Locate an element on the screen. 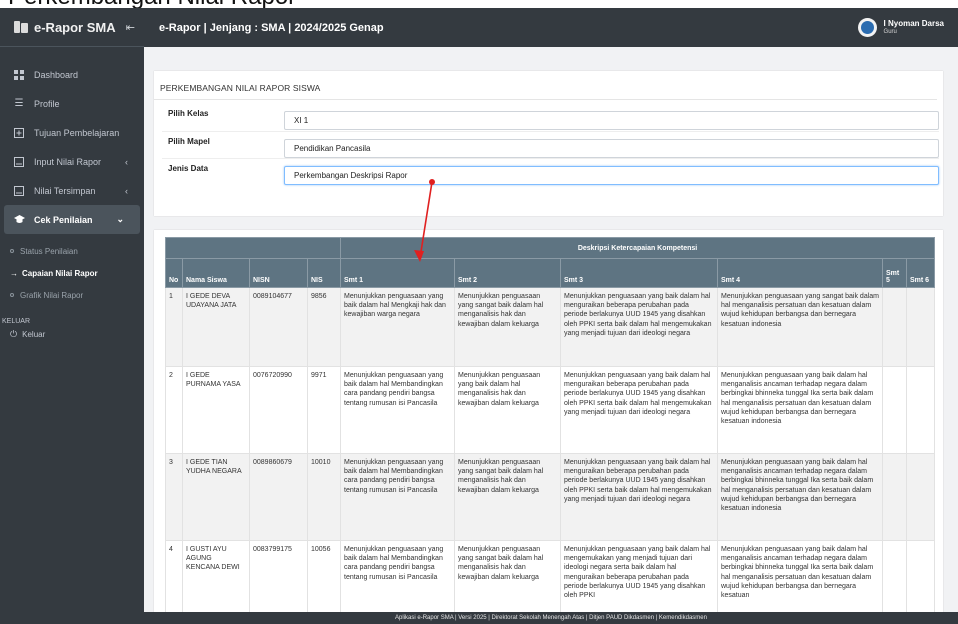 This screenshot has width=958, height=624. sidebar-item-label: Tujuan Pembelajaran is located at coordinates (77, 132).